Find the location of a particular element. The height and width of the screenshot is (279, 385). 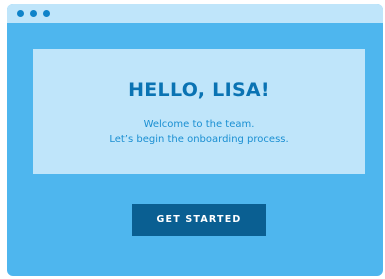

window-titlebar is located at coordinates (195, 13).